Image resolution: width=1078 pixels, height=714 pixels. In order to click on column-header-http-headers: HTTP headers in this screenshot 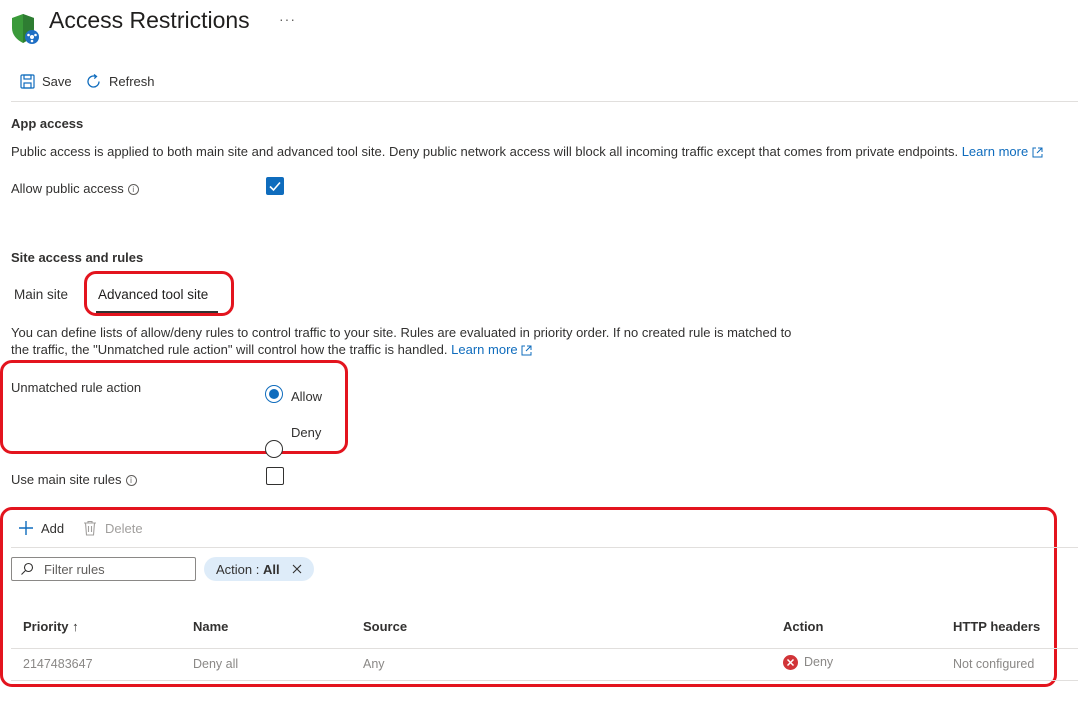, I will do `click(996, 626)`.